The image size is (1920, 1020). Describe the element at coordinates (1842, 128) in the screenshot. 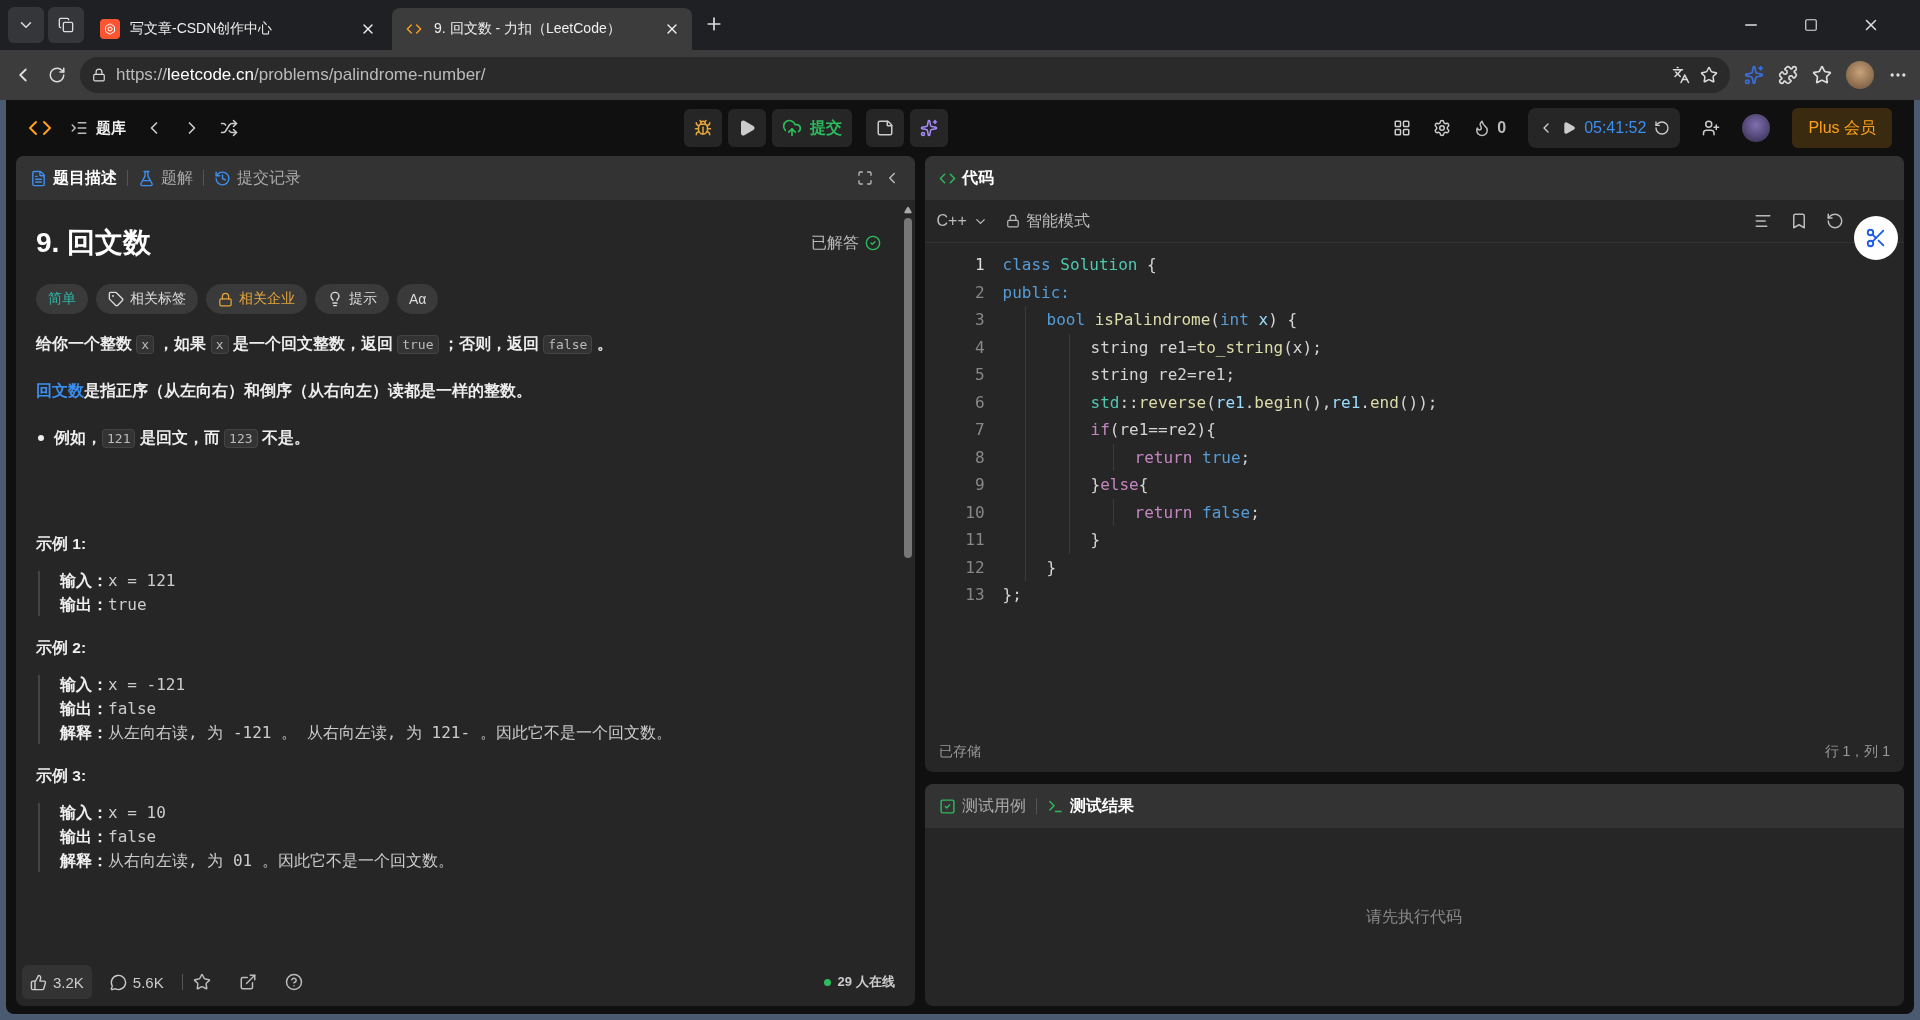

I see `plus-membership-button: Plus 会员` at that location.